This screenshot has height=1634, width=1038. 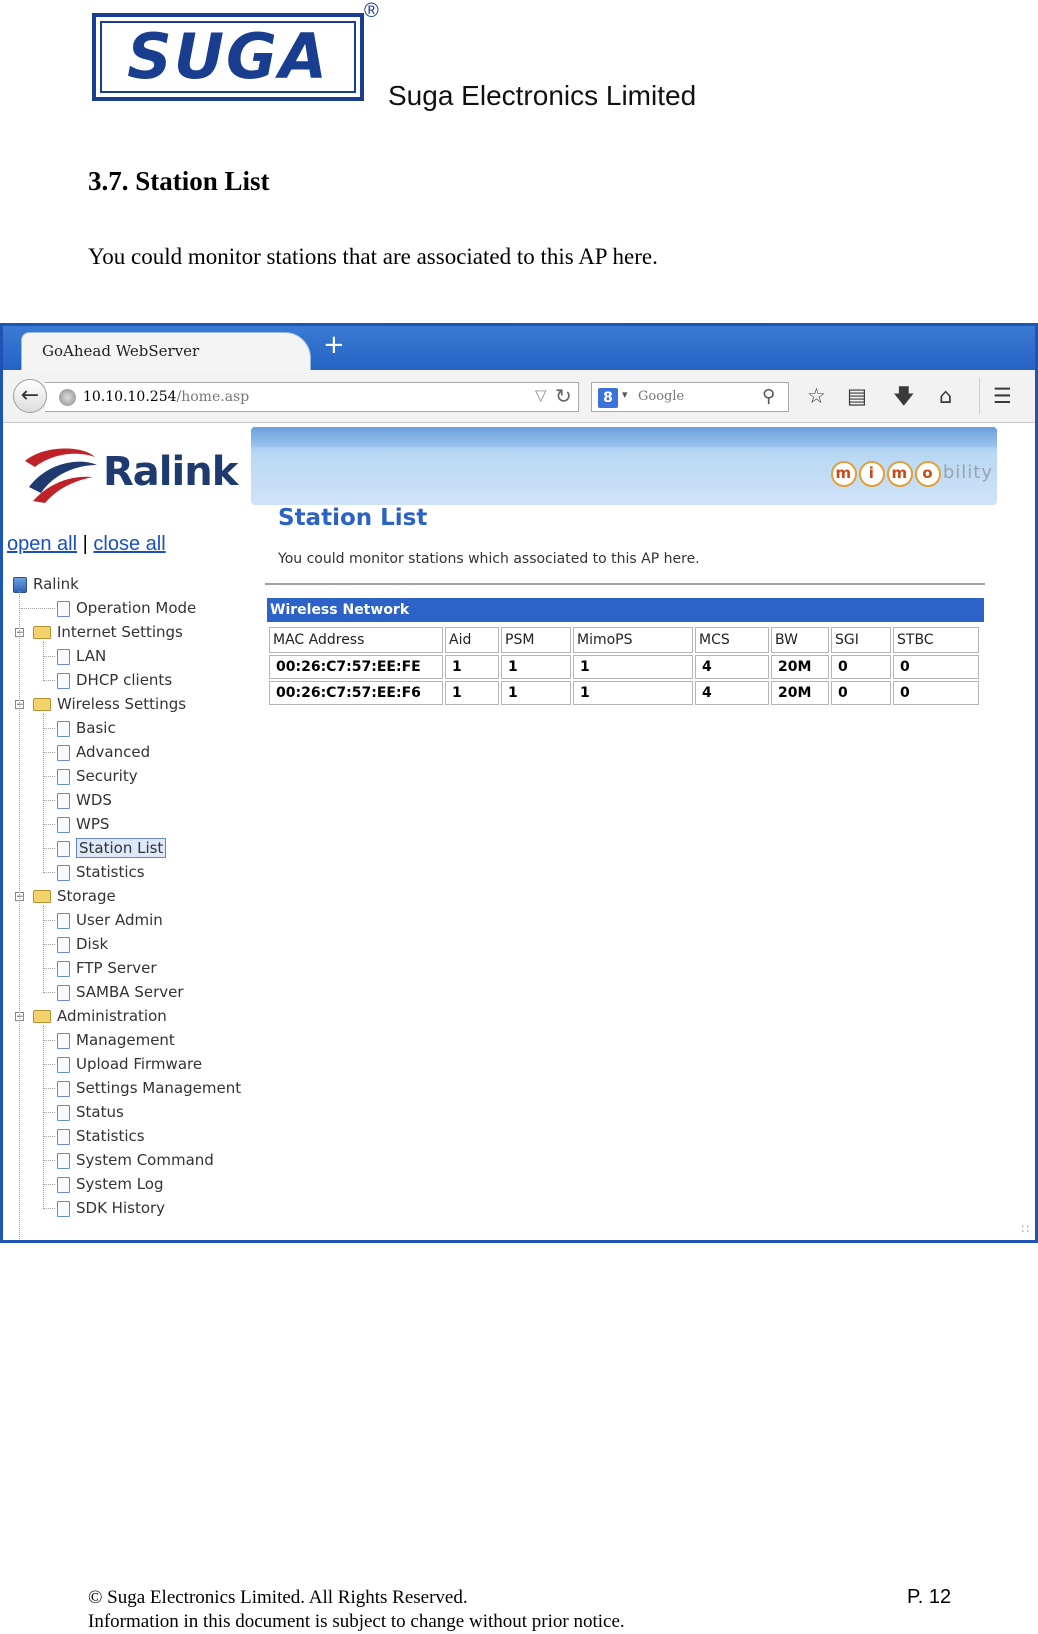 What do you see at coordinates (129, 544) in the screenshot?
I see `close-all-link: close all` at bounding box center [129, 544].